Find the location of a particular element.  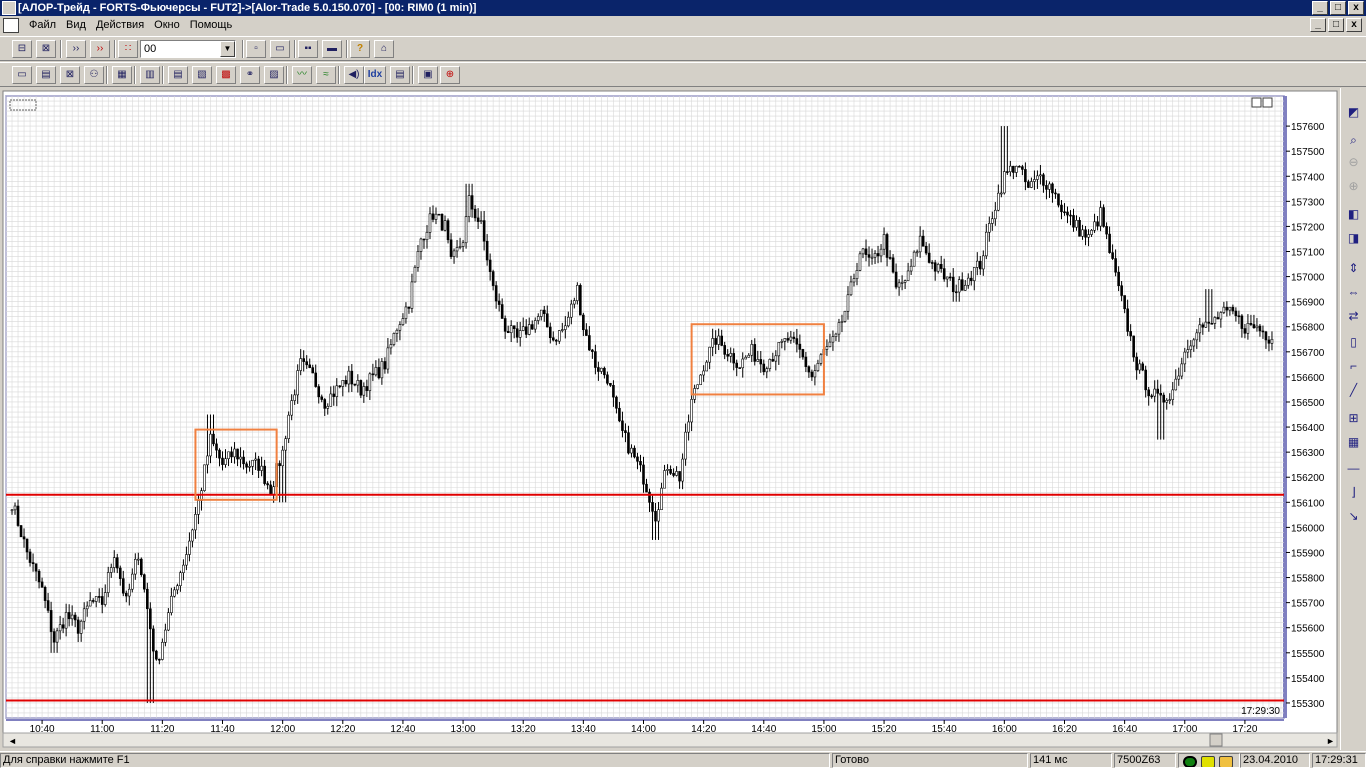

chart-line-icon: 〰 is located at coordinates (302, 75).